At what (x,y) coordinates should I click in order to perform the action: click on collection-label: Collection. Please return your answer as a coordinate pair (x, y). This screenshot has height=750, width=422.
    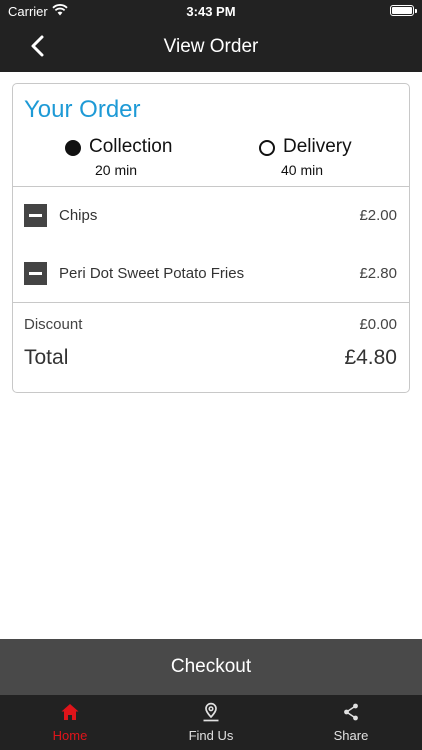
    Looking at the image, I should click on (131, 146).